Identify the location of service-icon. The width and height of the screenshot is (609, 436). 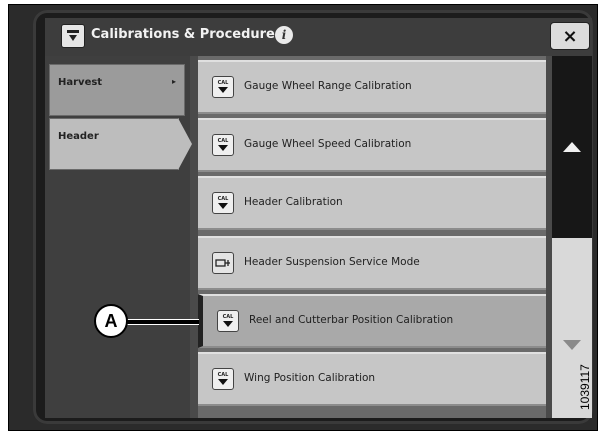
(223, 263).